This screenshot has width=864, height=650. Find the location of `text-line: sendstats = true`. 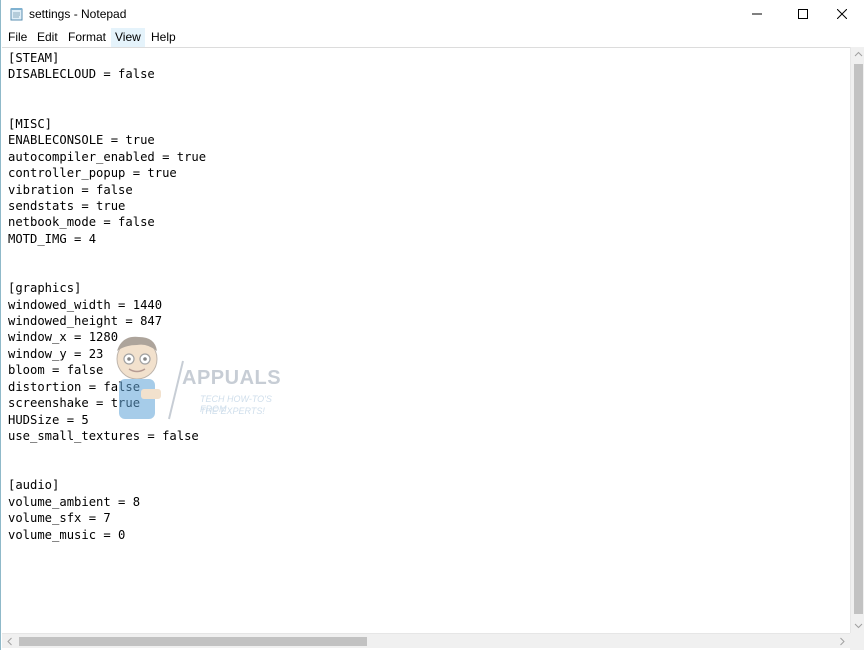

text-line: sendstats = true is located at coordinates (107, 206).